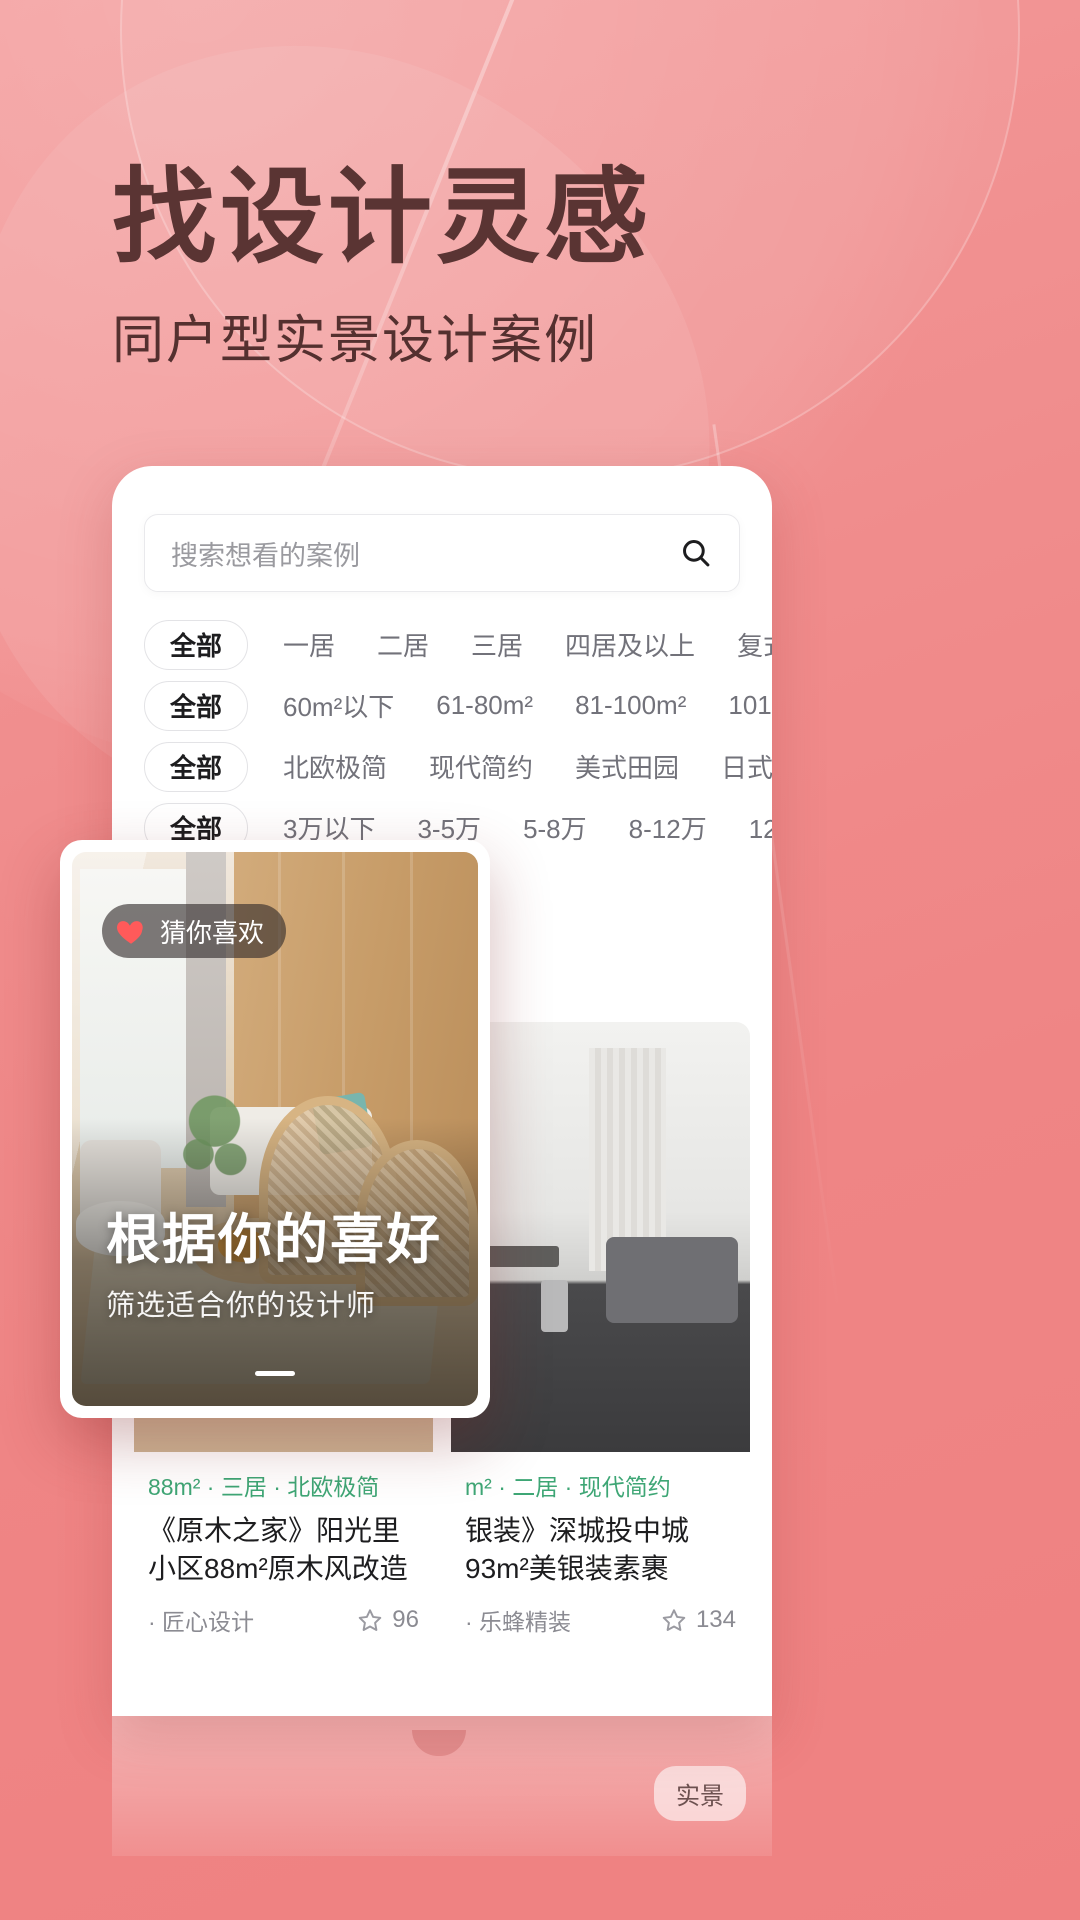 The image size is (1080, 1920). What do you see at coordinates (274, 1240) in the screenshot?
I see `promo-headline: 根据你的喜好` at bounding box center [274, 1240].